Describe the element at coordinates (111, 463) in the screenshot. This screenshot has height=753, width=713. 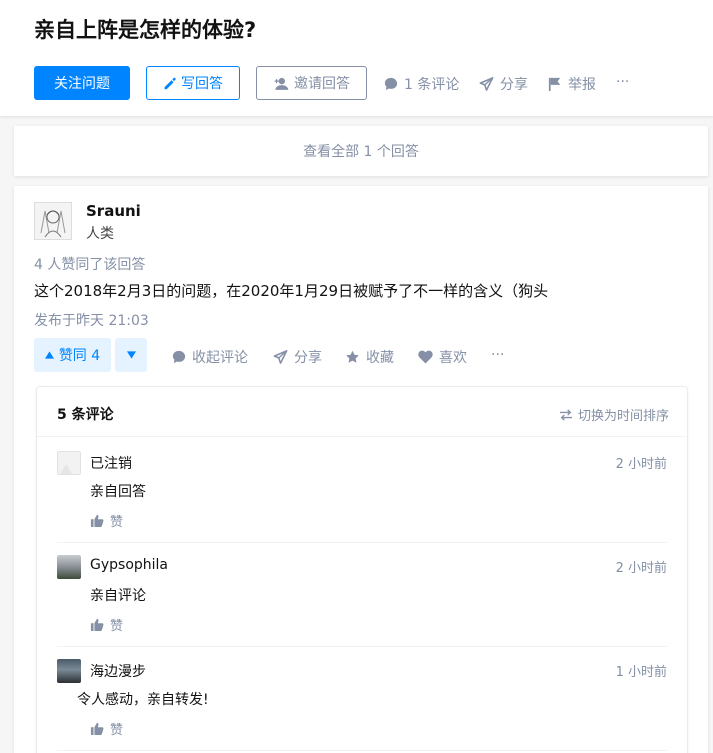
I see `comment-author: 已注销` at that location.